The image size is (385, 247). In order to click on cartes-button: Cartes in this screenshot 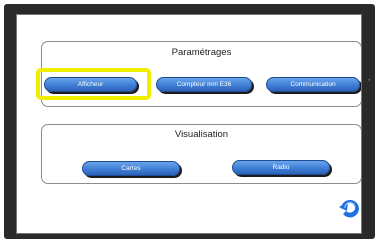, I will do `click(131, 168)`.